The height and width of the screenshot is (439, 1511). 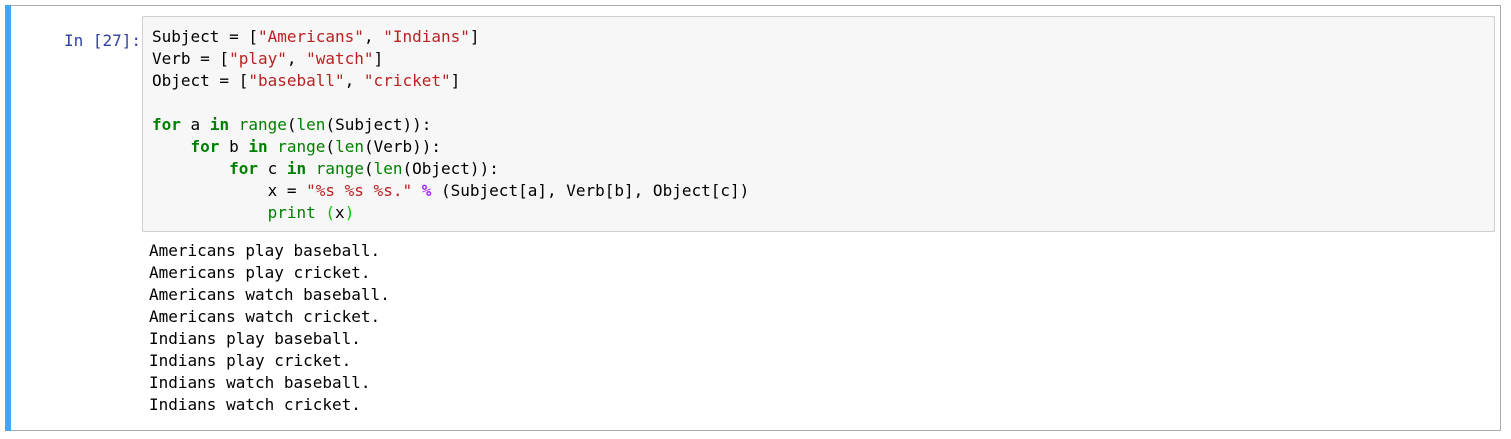 What do you see at coordinates (234, 146) in the screenshot?
I see `code-token: b` at bounding box center [234, 146].